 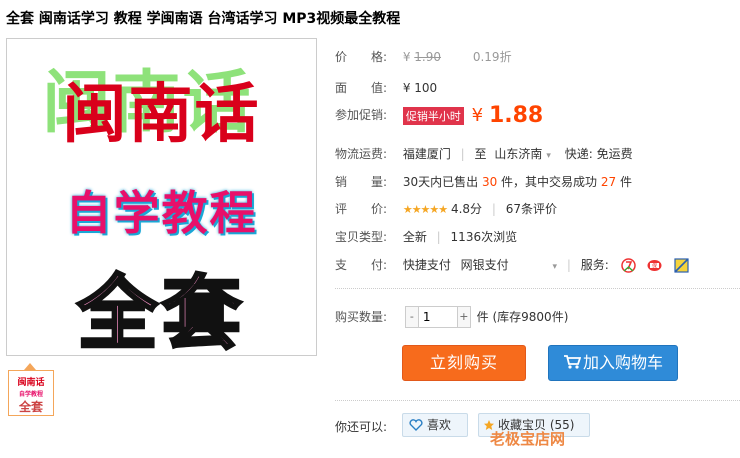 What do you see at coordinates (518, 154) in the screenshot?
I see `ship-to-selector: 山东济南` at bounding box center [518, 154].